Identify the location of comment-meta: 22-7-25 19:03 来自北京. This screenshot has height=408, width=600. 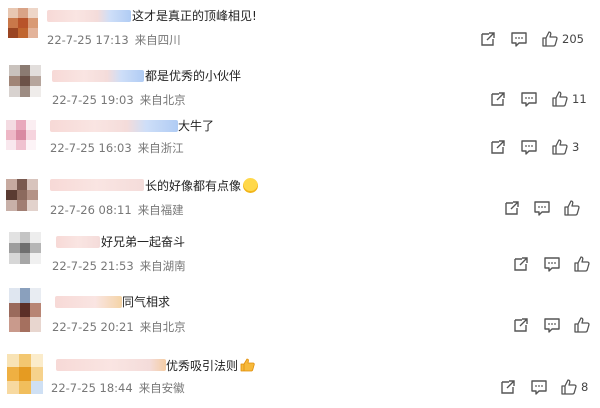
(119, 100).